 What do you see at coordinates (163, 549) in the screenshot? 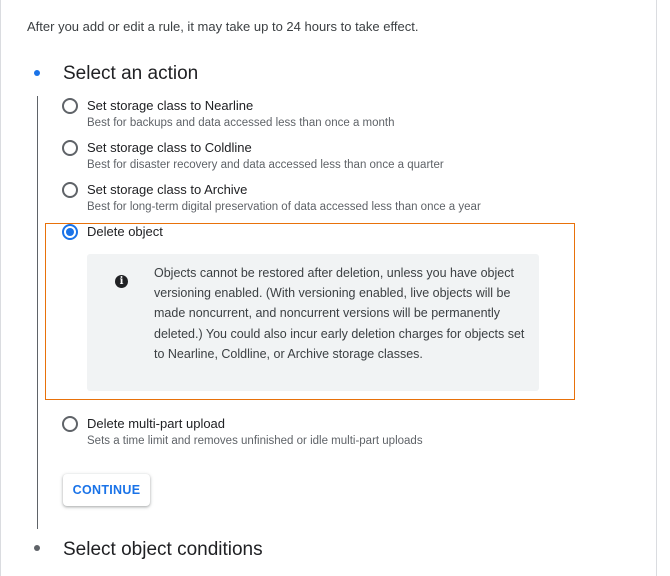
I see `step-title-select-conditions: Select object conditions` at bounding box center [163, 549].